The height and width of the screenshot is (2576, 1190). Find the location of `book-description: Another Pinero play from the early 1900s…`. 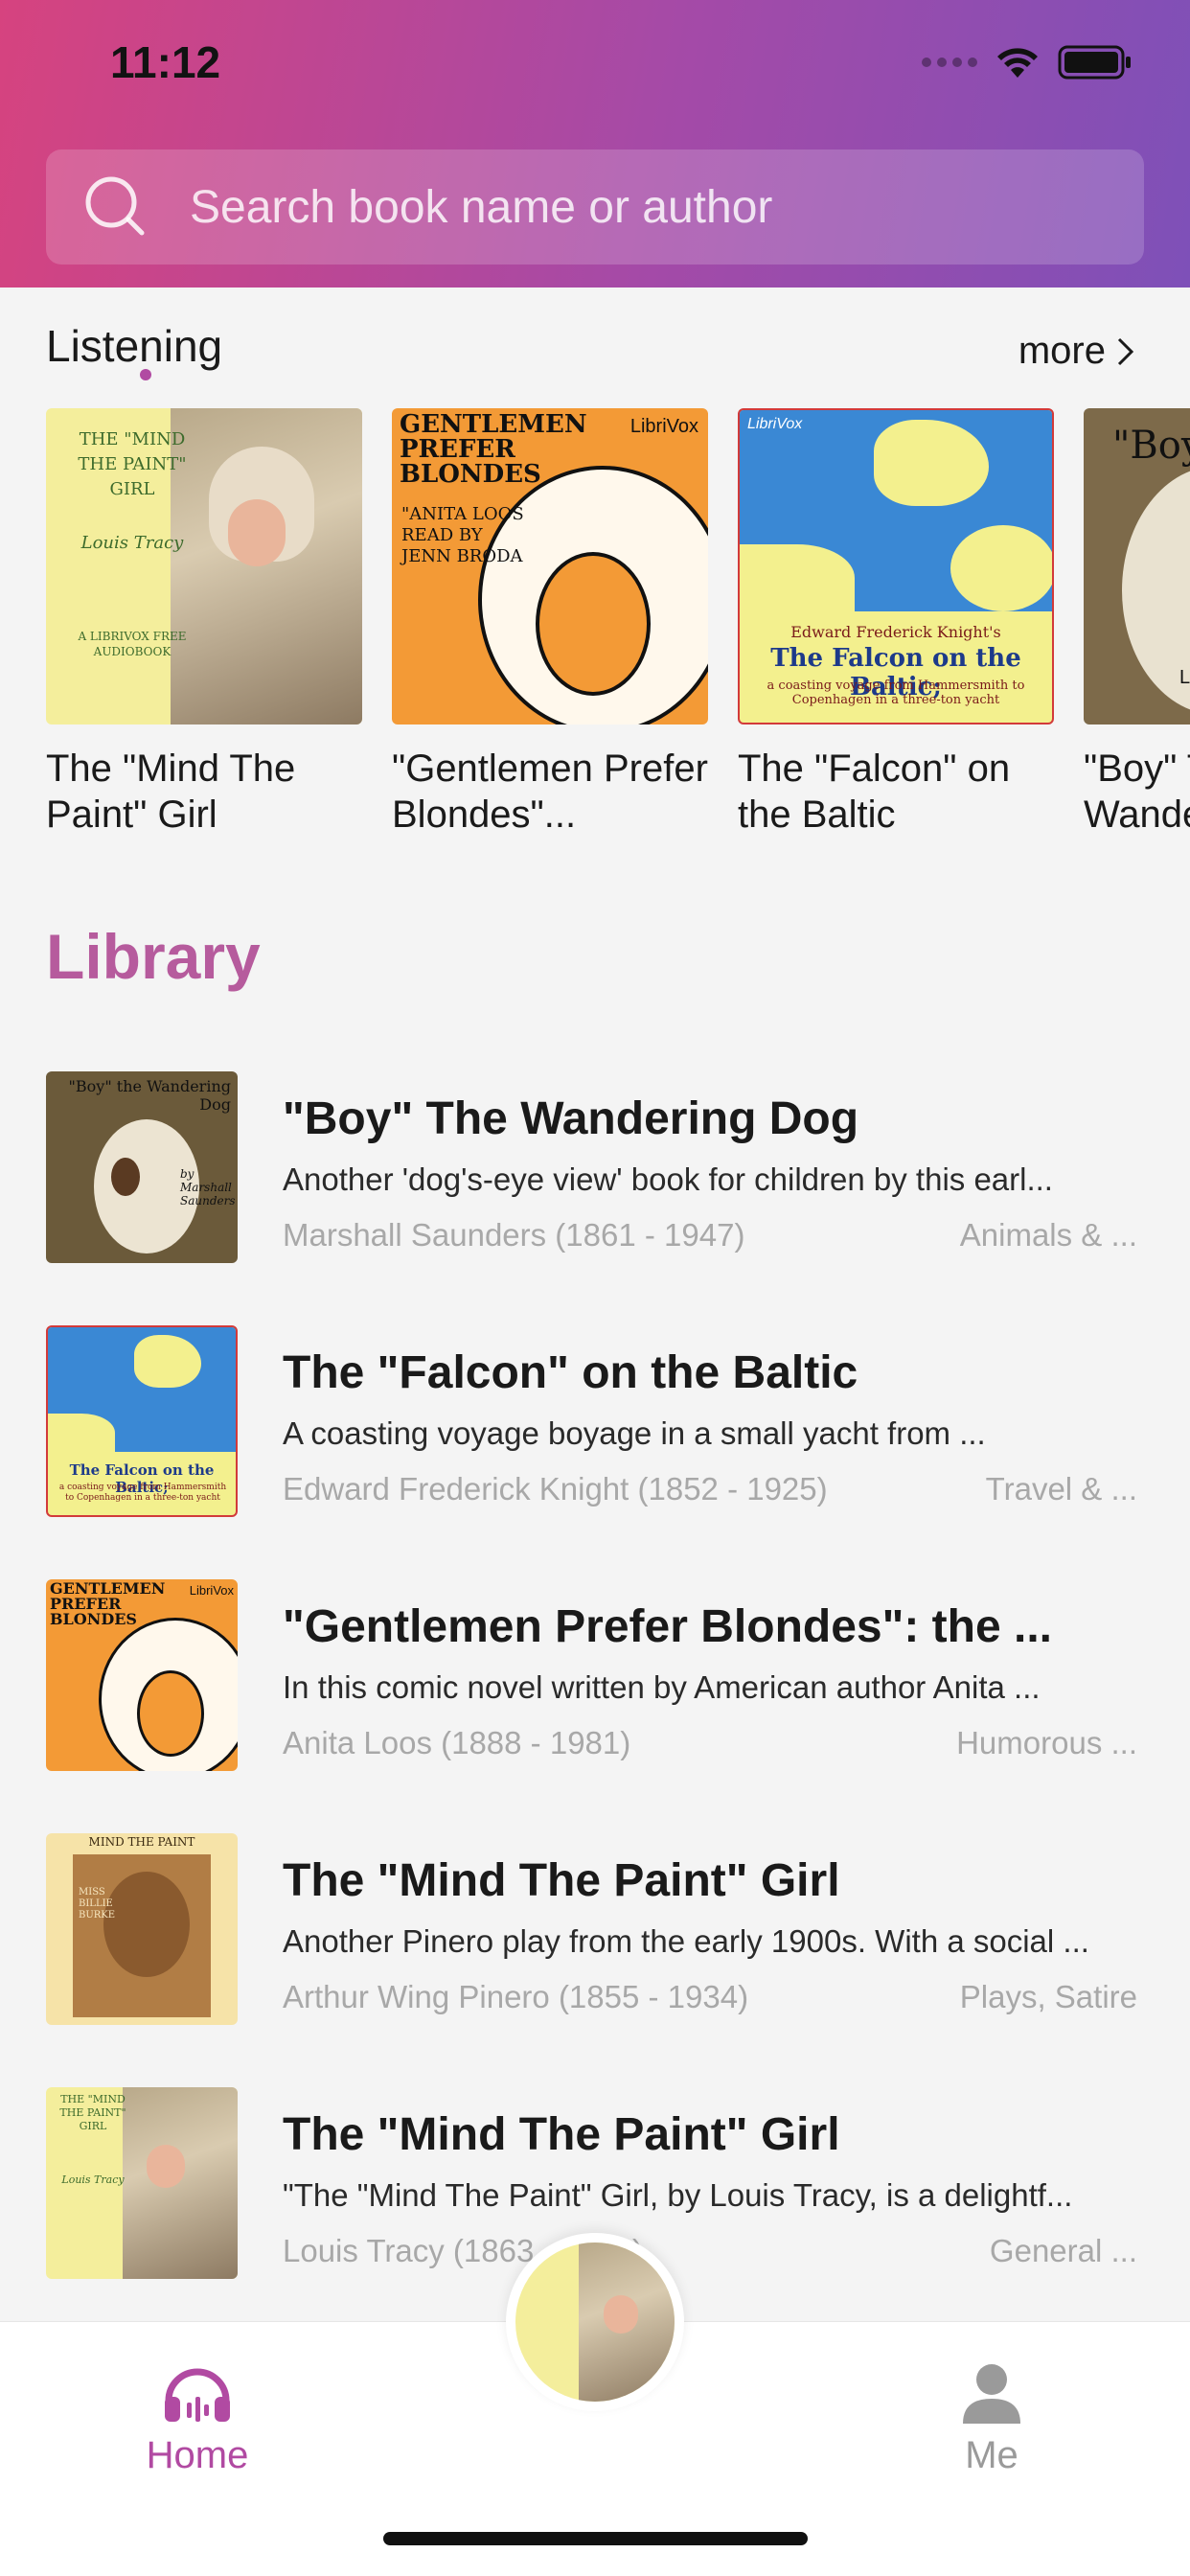

book-description: Another Pinero play from the early 1900s… is located at coordinates (686, 1941).